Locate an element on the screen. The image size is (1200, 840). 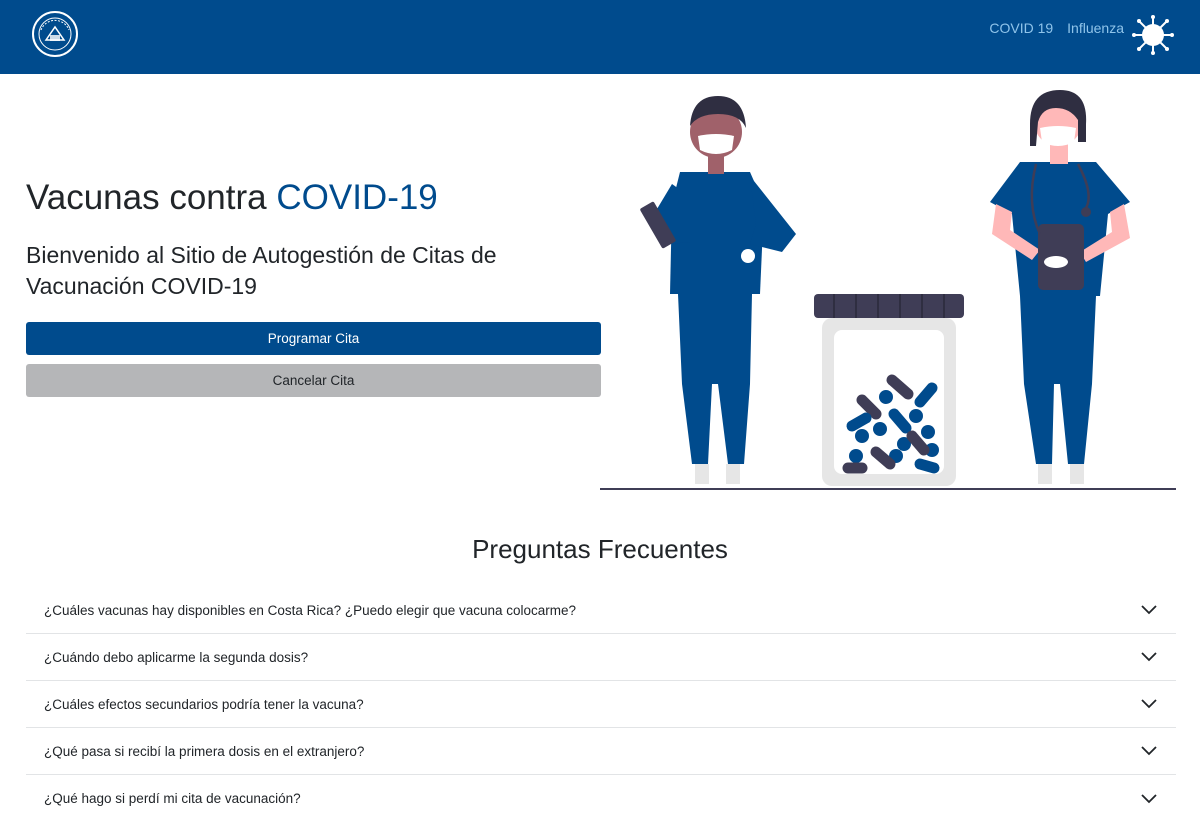
faq-title: Preguntas Frecuentes is located at coordinates (600, 549).